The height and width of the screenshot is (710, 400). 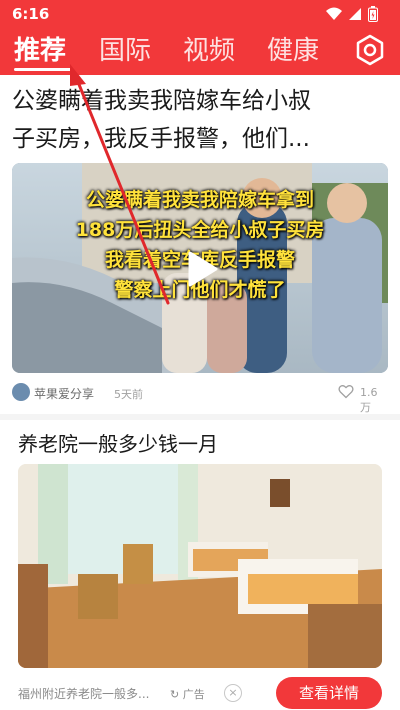 I want to click on like-count: 1.6万, so click(x=369, y=400).